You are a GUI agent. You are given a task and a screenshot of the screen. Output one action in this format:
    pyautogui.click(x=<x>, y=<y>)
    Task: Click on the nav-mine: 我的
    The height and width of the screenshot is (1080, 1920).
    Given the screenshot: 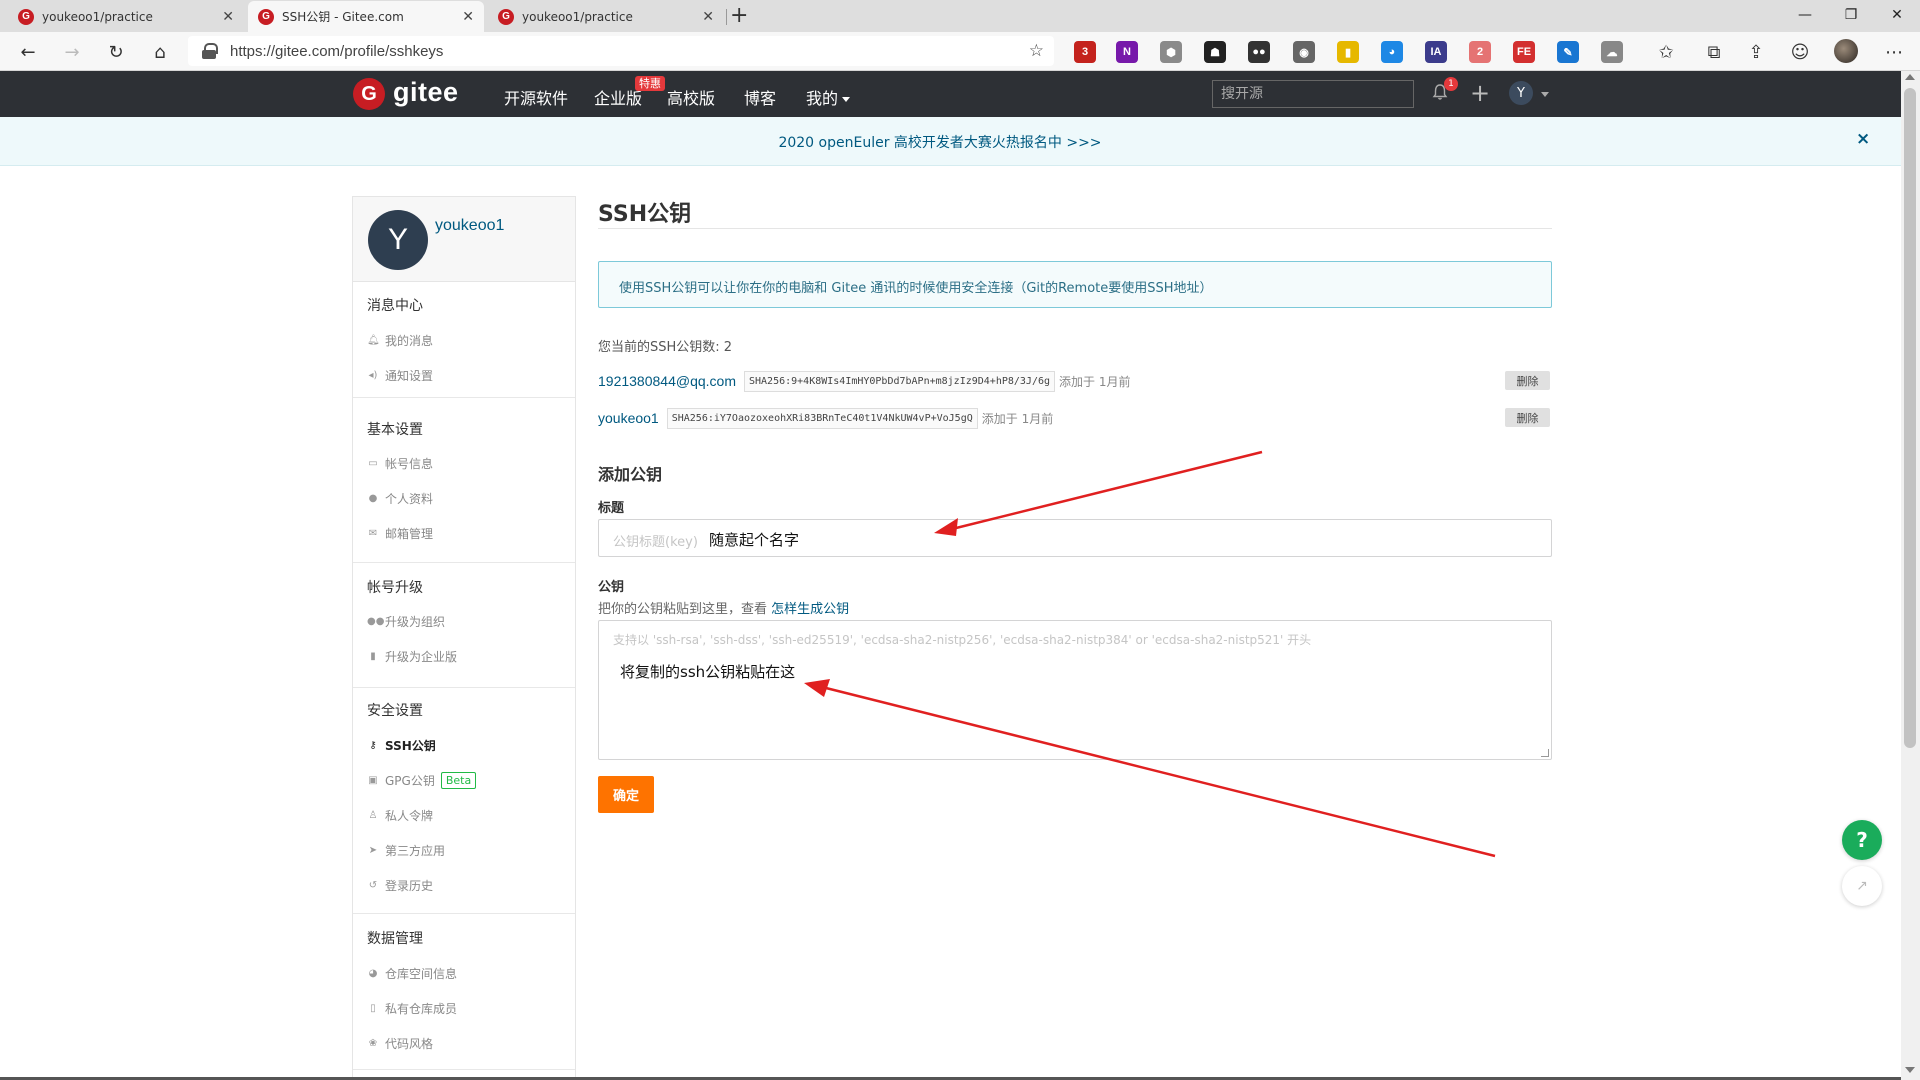 What is the action you would take?
    pyautogui.click(x=828, y=97)
    